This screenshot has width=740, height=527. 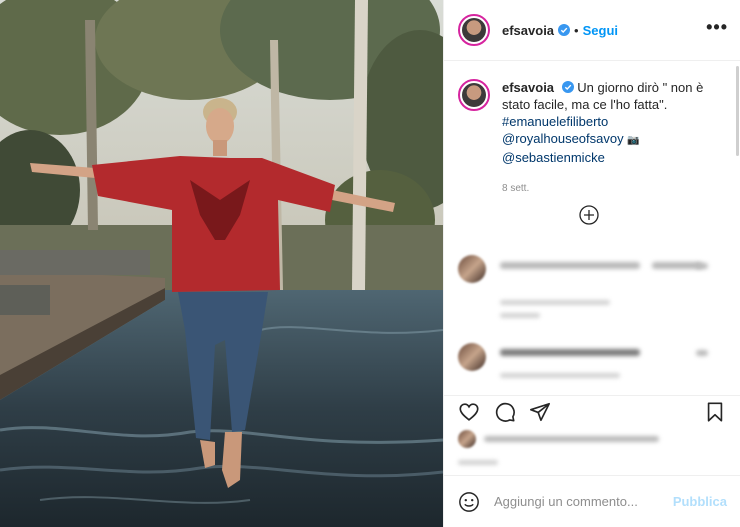 I want to click on more-icon: •••, so click(x=717, y=28).